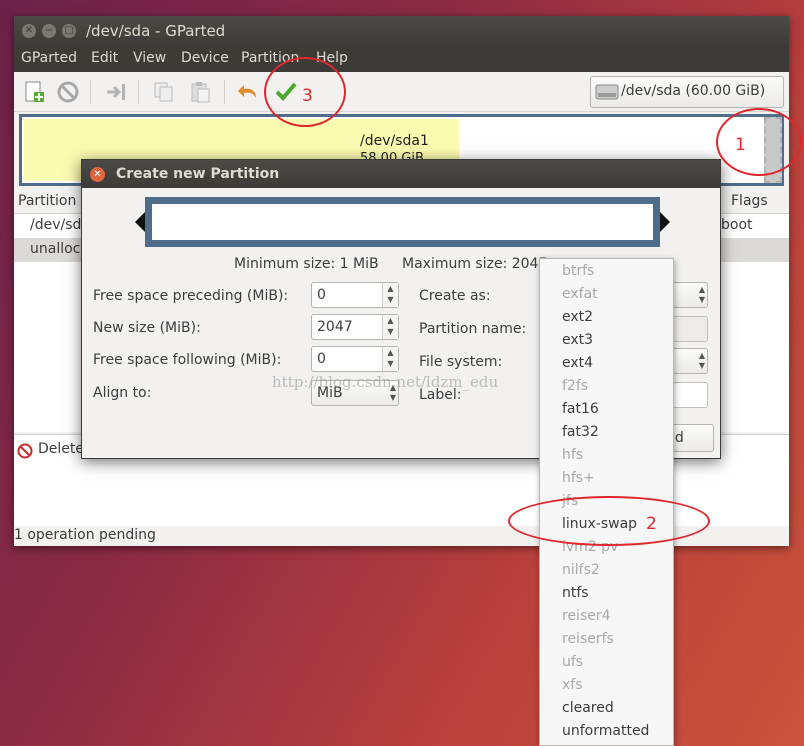  What do you see at coordinates (97, 174) in the screenshot?
I see `close-icon: ✕` at bounding box center [97, 174].